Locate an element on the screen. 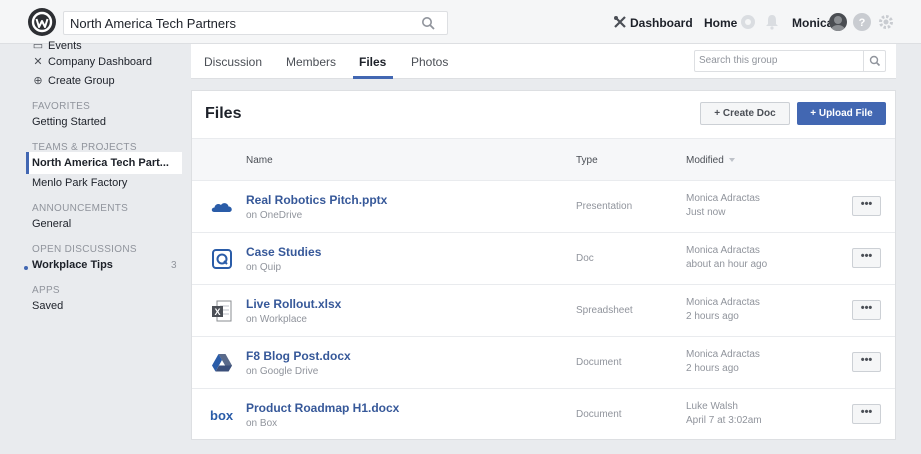 The image size is (921, 454). modified-by: Luke Walsh is located at coordinates (712, 406).